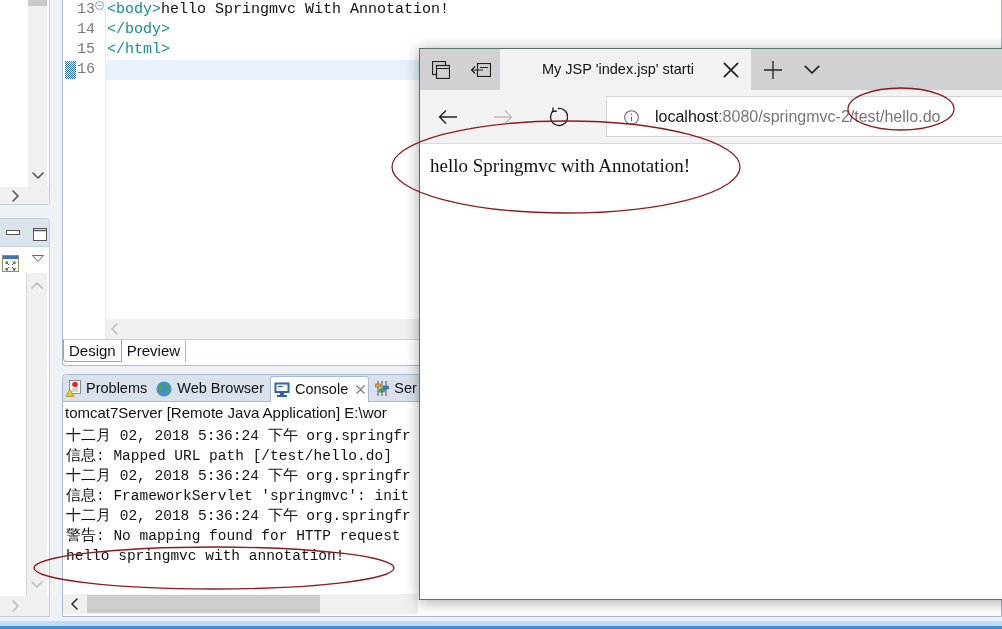 The image size is (1002, 629). I want to click on panel-tab: Problems, so click(107, 388).